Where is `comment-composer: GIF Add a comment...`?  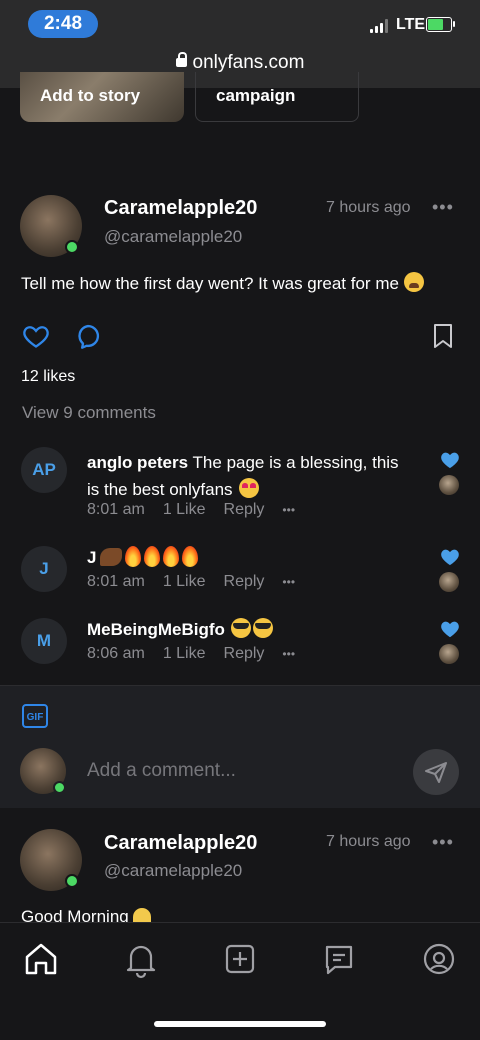
comment-composer: GIF Add a comment... is located at coordinates (240, 746).